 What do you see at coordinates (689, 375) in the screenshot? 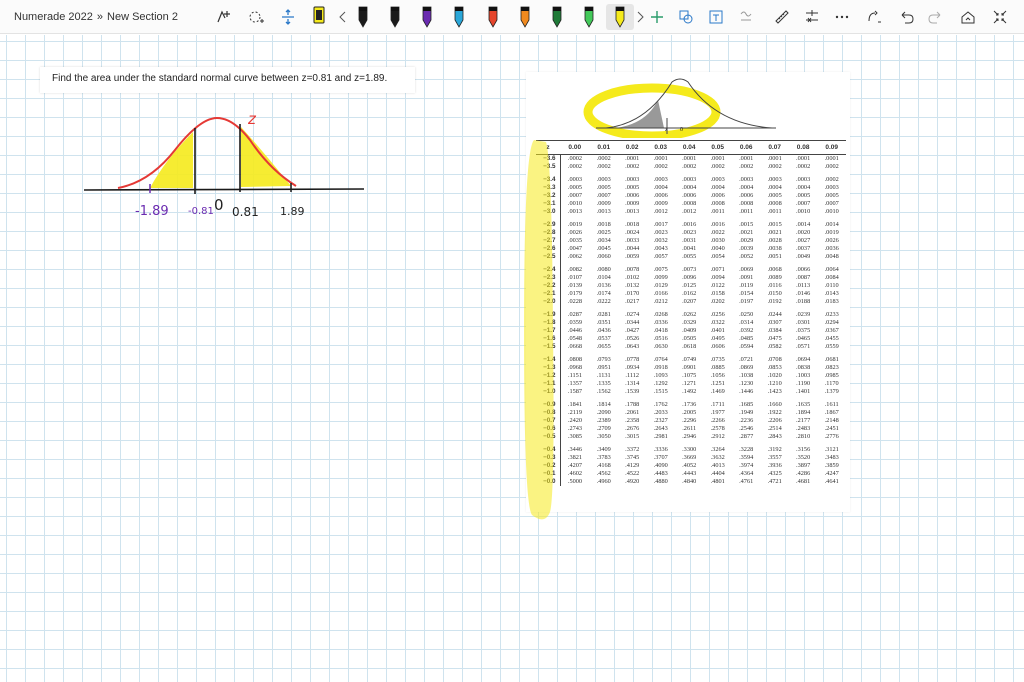
I see `probability-cell: .1075` at bounding box center [689, 375].